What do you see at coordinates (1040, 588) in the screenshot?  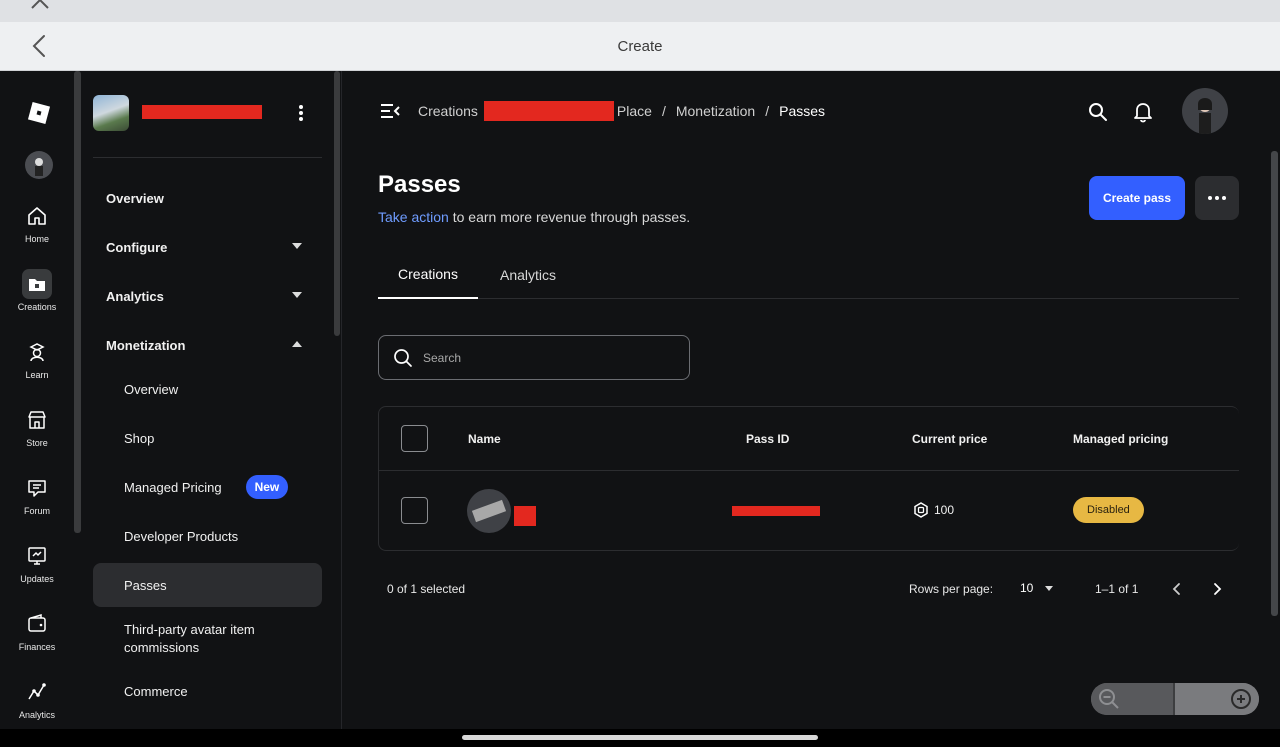 I see `rows-per-page-select: 10` at bounding box center [1040, 588].